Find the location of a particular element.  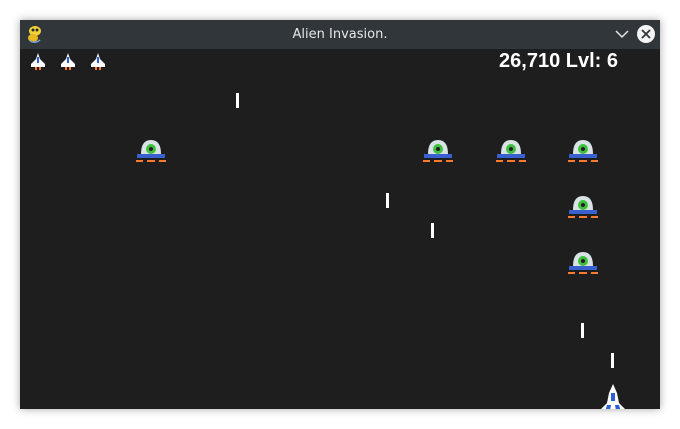

level-value: 6 is located at coordinates (612, 61).